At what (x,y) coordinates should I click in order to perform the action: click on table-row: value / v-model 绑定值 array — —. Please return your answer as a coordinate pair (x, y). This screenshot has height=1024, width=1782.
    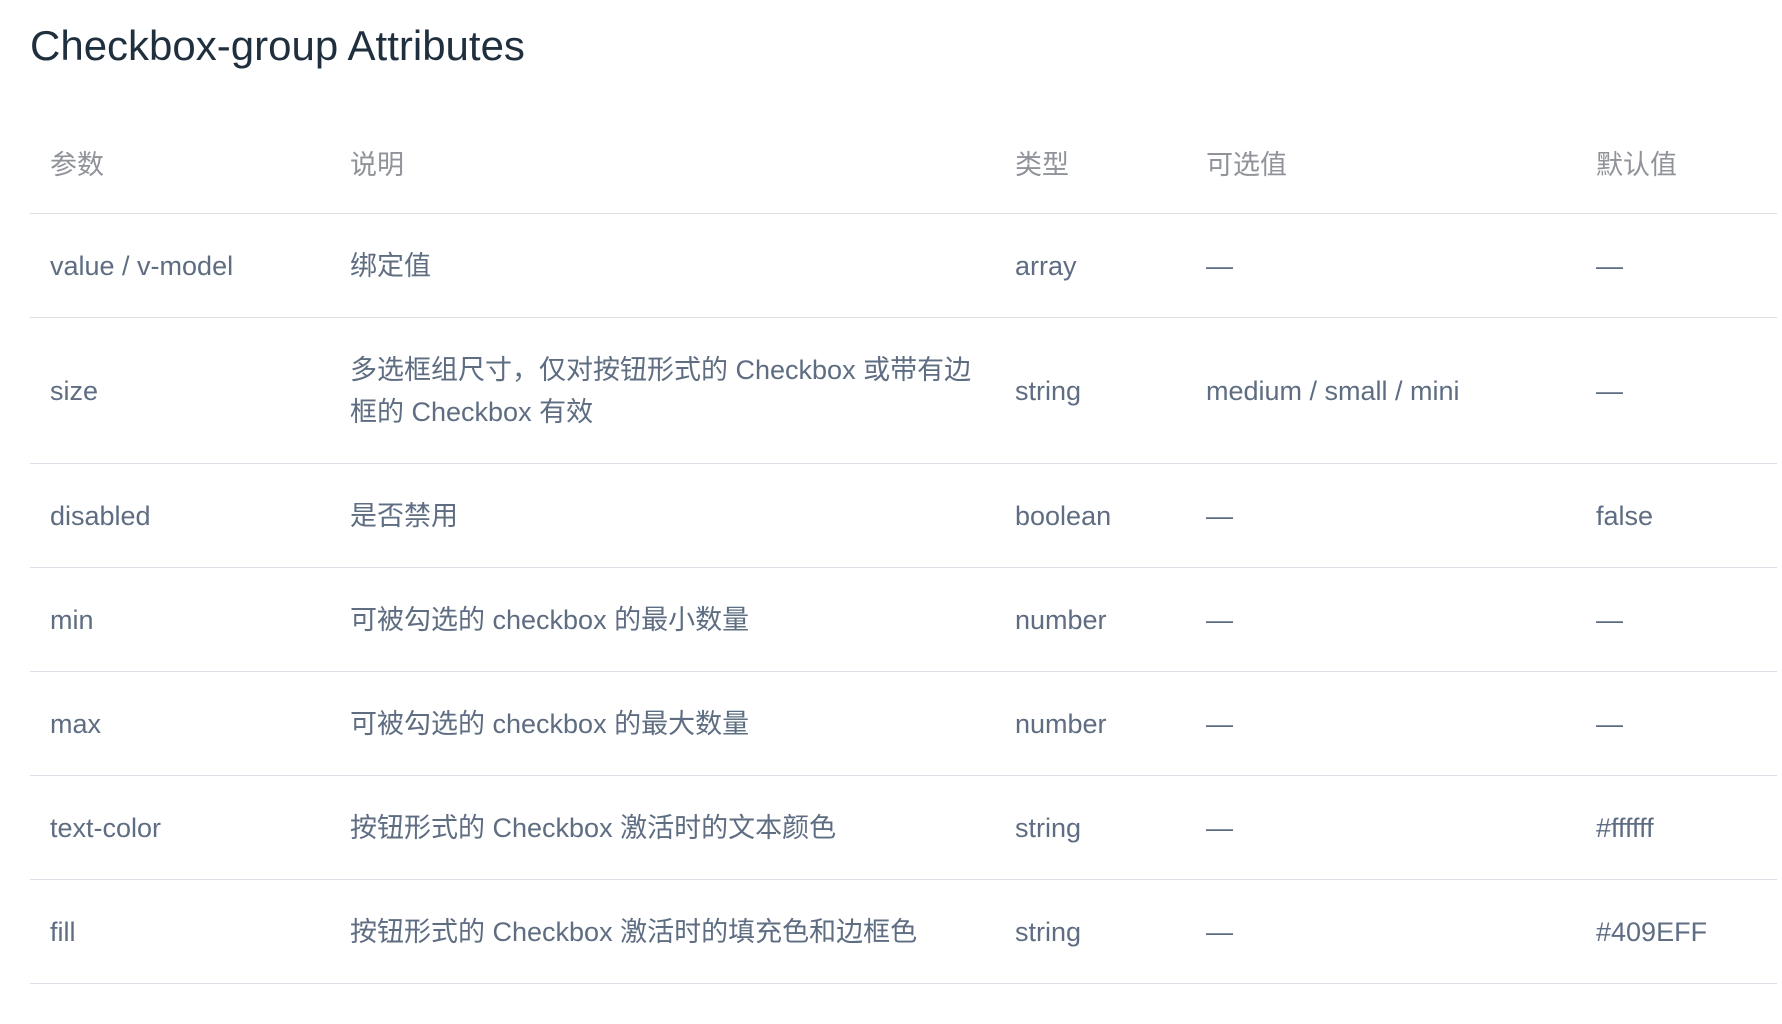
    Looking at the image, I should click on (903, 265).